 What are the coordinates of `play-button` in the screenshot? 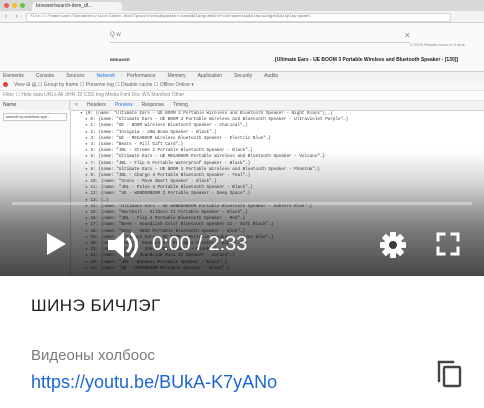 It's located at (56, 244).